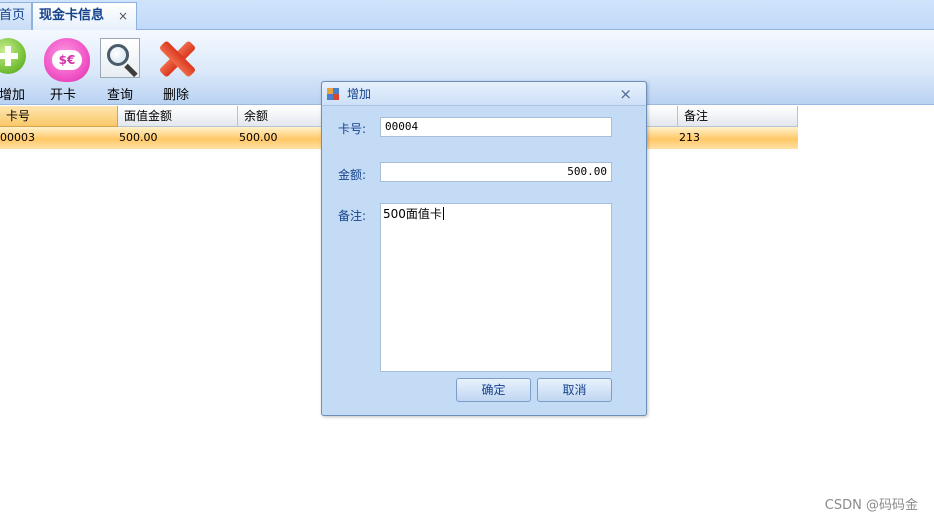  What do you see at coordinates (62, 95) in the screenshot?
I see `open-card-button-label: 开卡` at bounding box center [62, 95].